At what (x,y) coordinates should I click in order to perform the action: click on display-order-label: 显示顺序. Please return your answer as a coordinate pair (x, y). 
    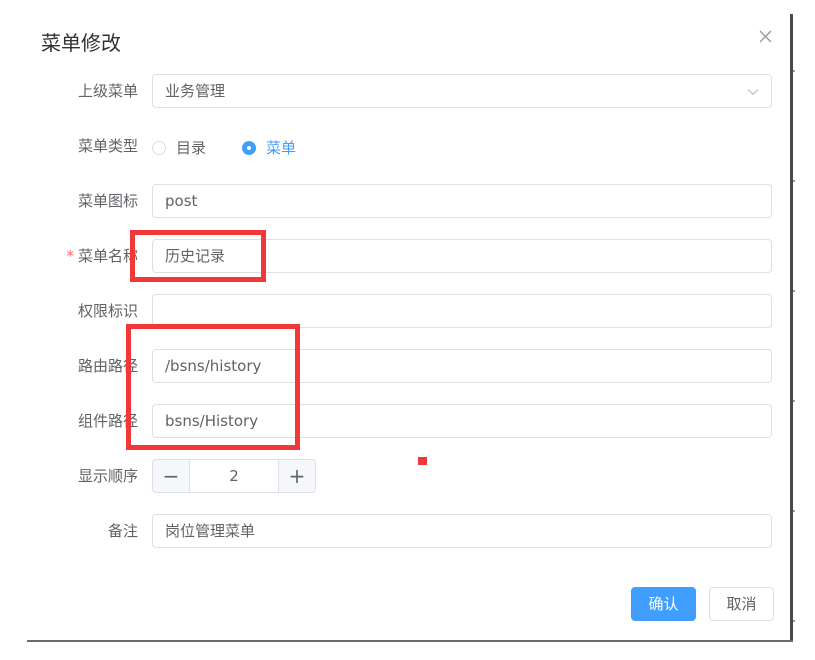
    Looking at the image, I should click on (107, 476).